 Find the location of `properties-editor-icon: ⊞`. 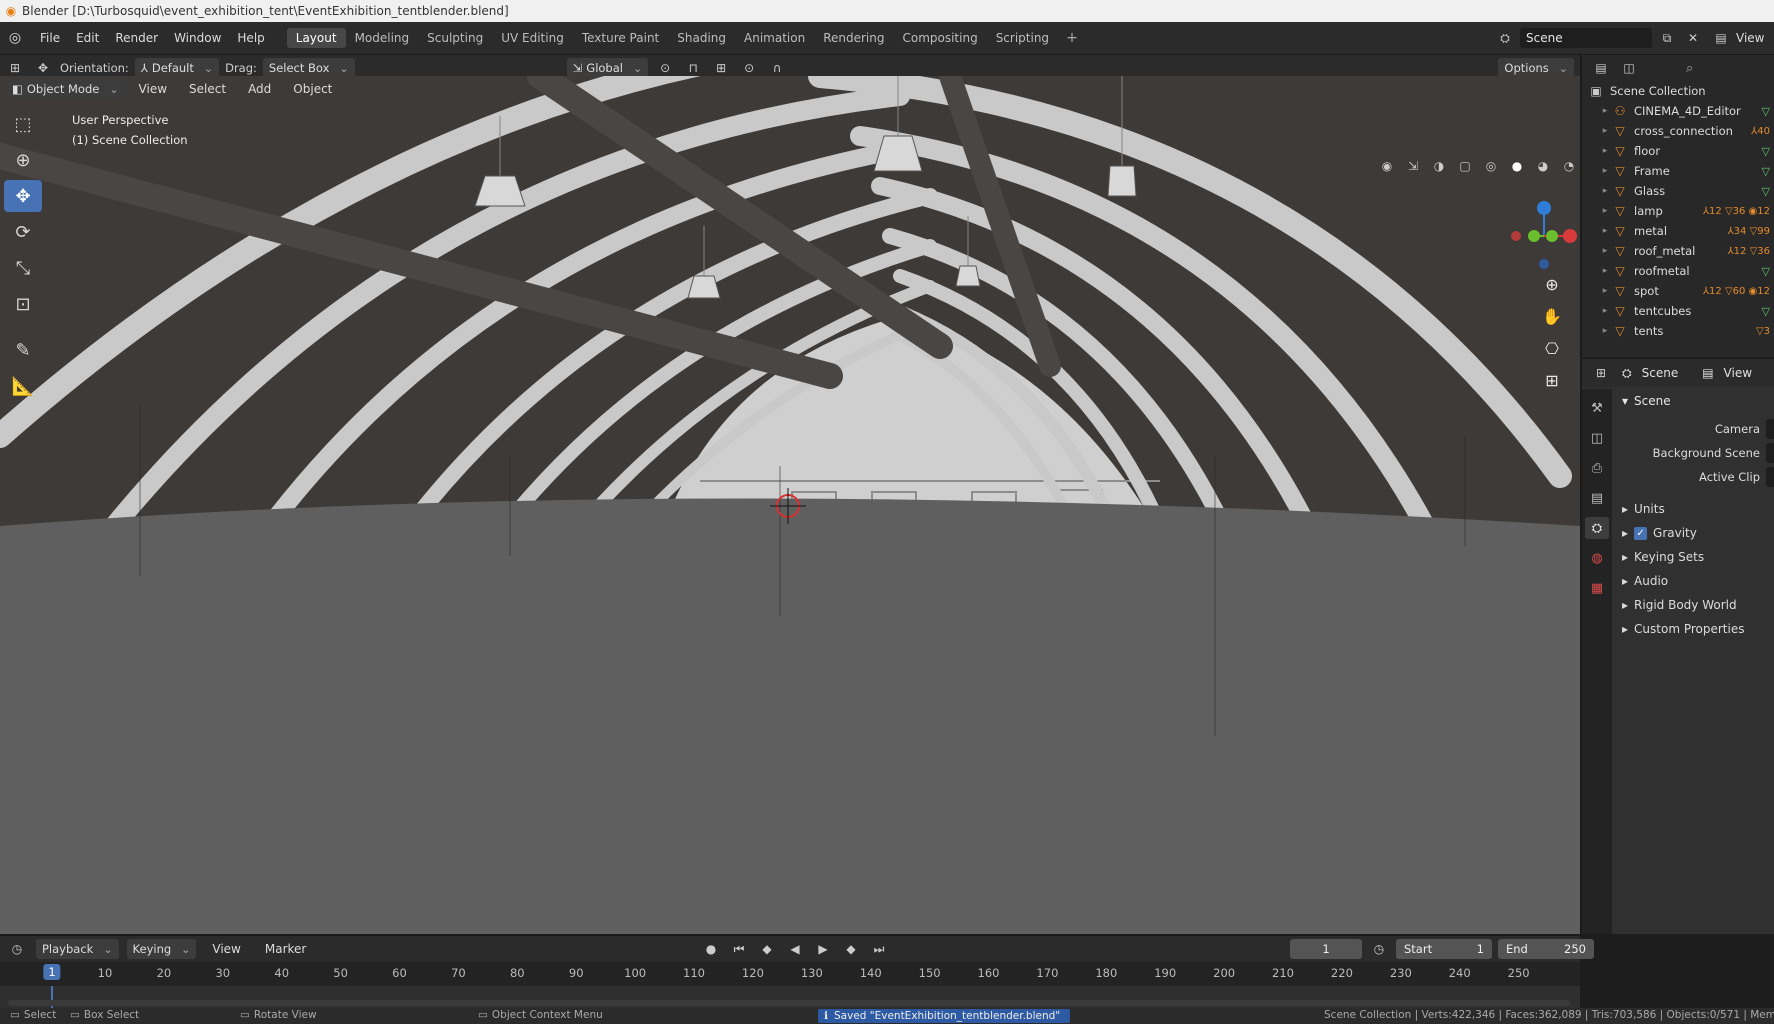

properties-editor-icon: ⊞ is located at coordinates (1601, 373).